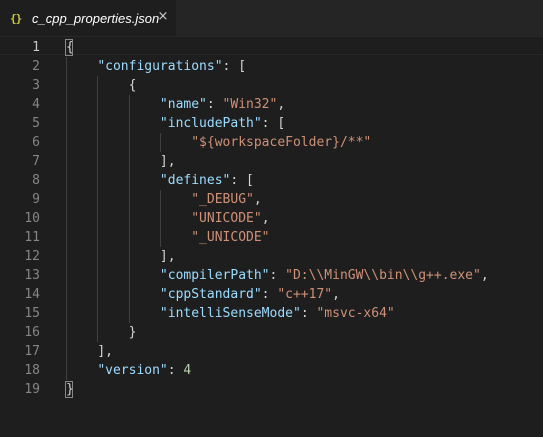 The width and height of the screenshot is (543, 437). What do you see at coordinates (163, 17) in the screenshot?
I see `close-icon: ×` at bounding box center [163, 17].